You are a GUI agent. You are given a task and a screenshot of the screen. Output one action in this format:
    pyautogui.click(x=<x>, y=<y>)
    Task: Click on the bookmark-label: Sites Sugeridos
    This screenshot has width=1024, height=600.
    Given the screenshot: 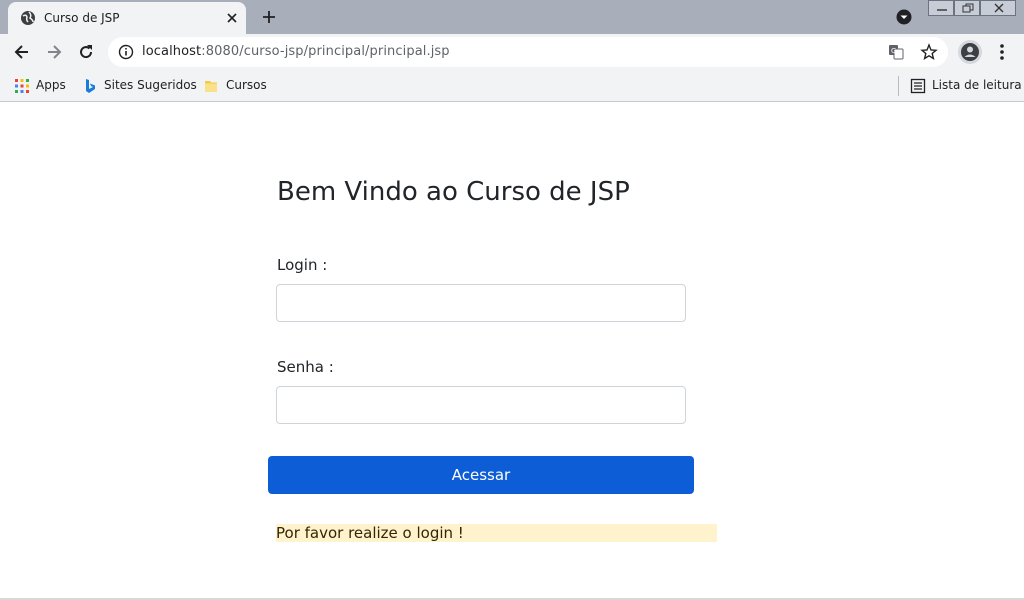 What is the action you would take?
    pyautogui.click(x=150, y=85)
    